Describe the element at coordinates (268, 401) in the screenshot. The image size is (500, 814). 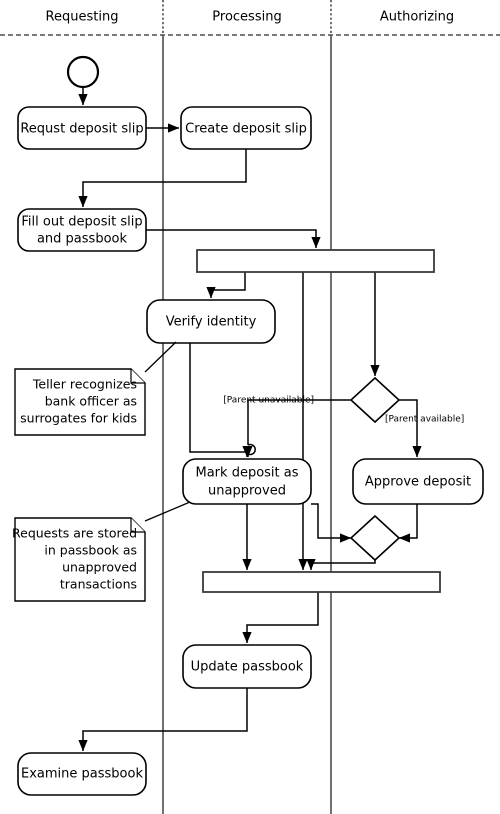
I see `guard-parent-unavailable: [Parent unavailable]` at that location.